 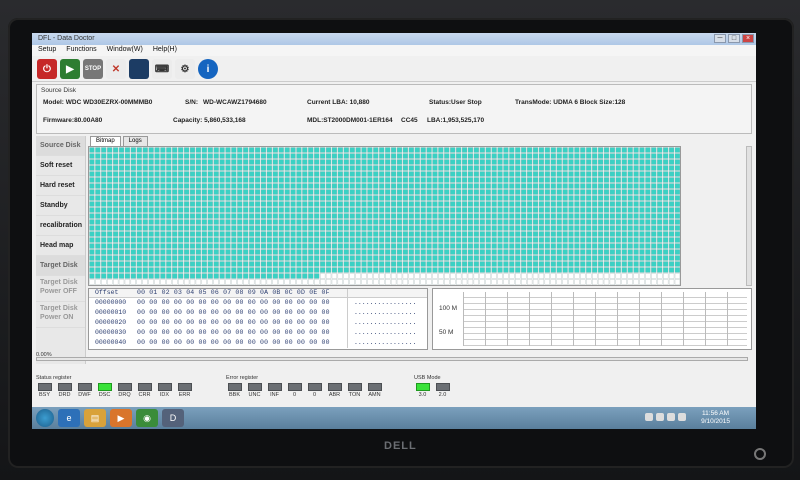 I want to click on led-drd: DRD, so click(x=64, y=390).